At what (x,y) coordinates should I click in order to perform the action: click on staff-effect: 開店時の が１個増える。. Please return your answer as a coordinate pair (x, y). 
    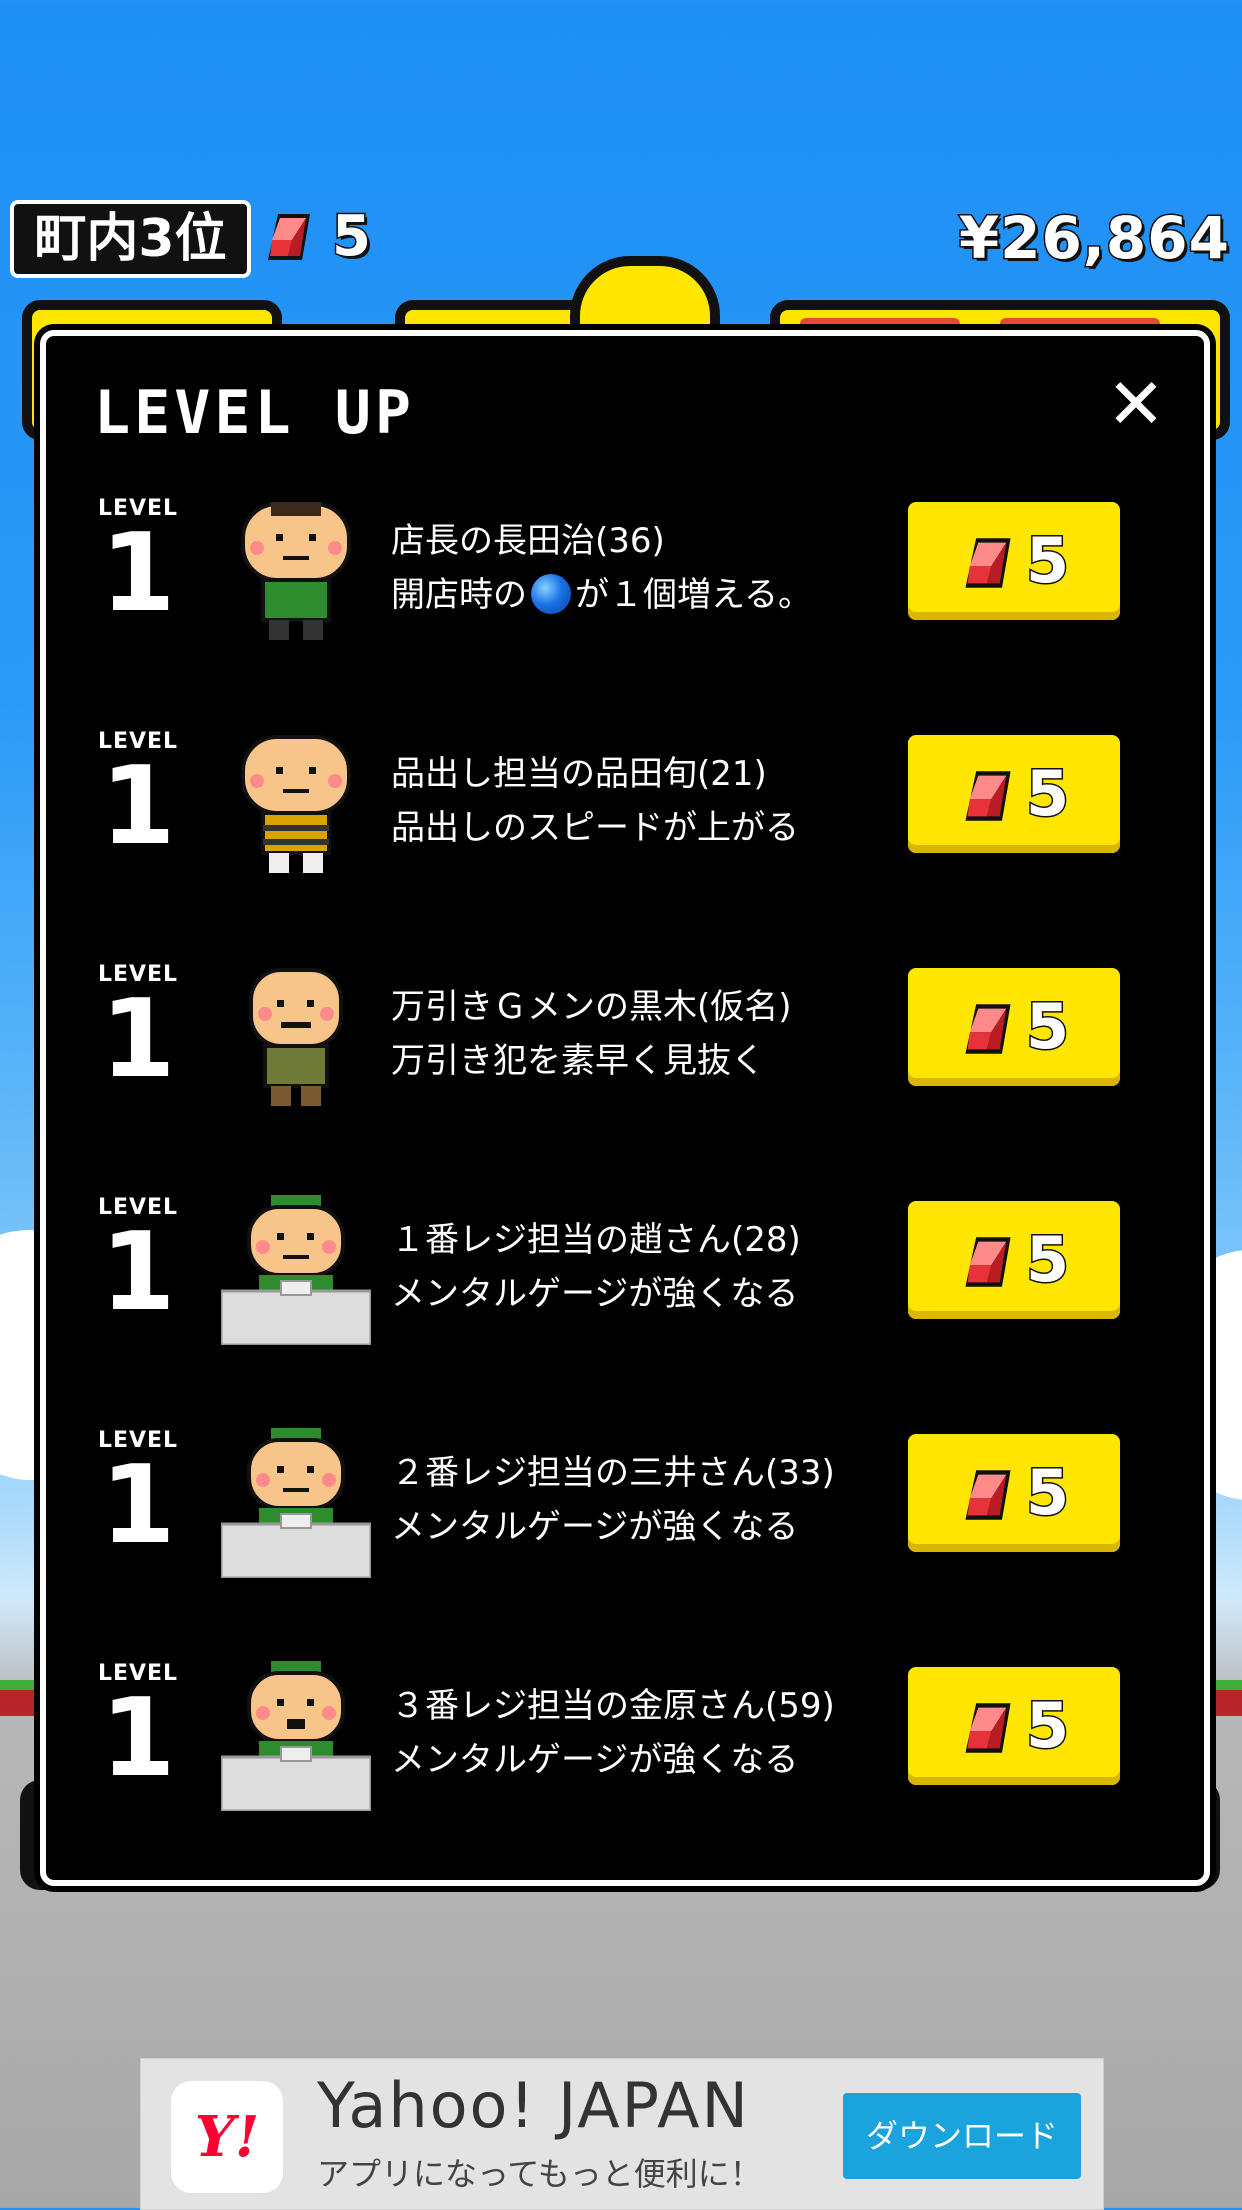
    Looking at the image, I should click on (651, 595).